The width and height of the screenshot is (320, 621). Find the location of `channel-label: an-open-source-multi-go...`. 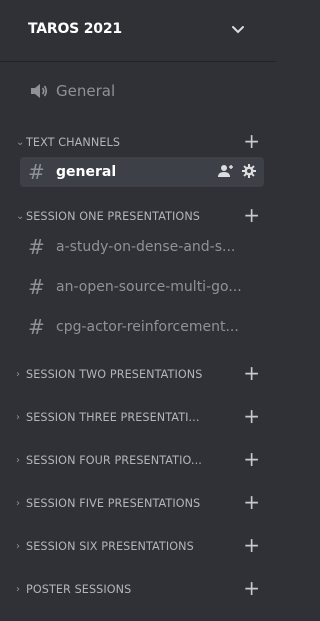

channel-label: an-open-source-multi-go... is located at coordinates (149, 287).